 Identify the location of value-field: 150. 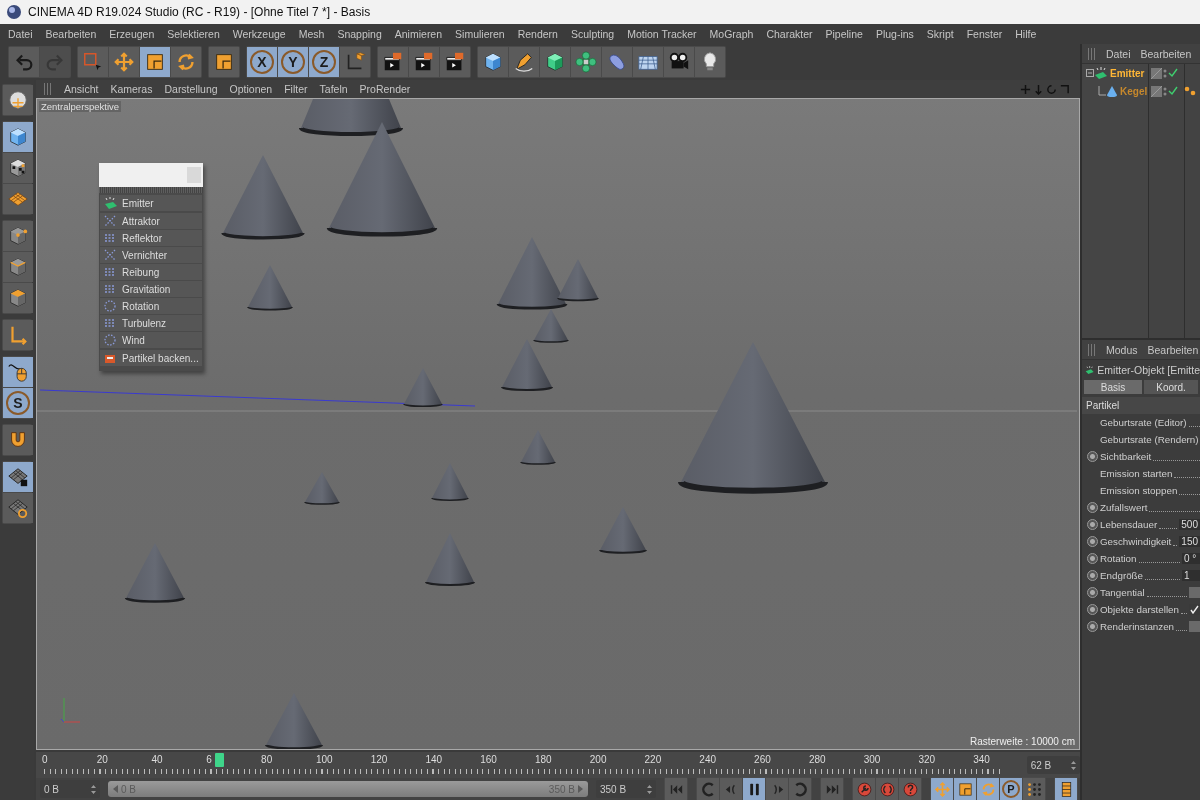
(1189, 541).